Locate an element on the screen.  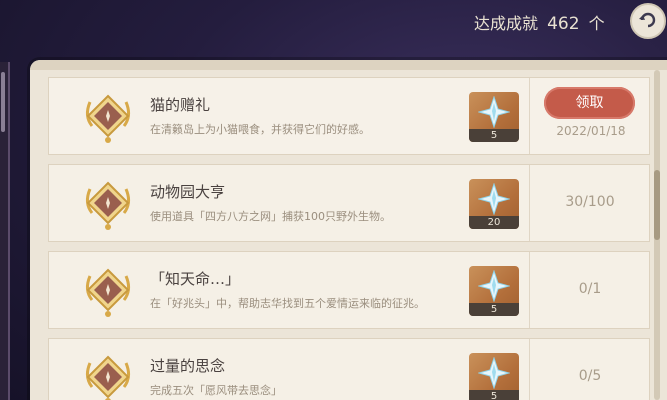
achievement-title: 过量的思念 is located at coordinates (188, 366).